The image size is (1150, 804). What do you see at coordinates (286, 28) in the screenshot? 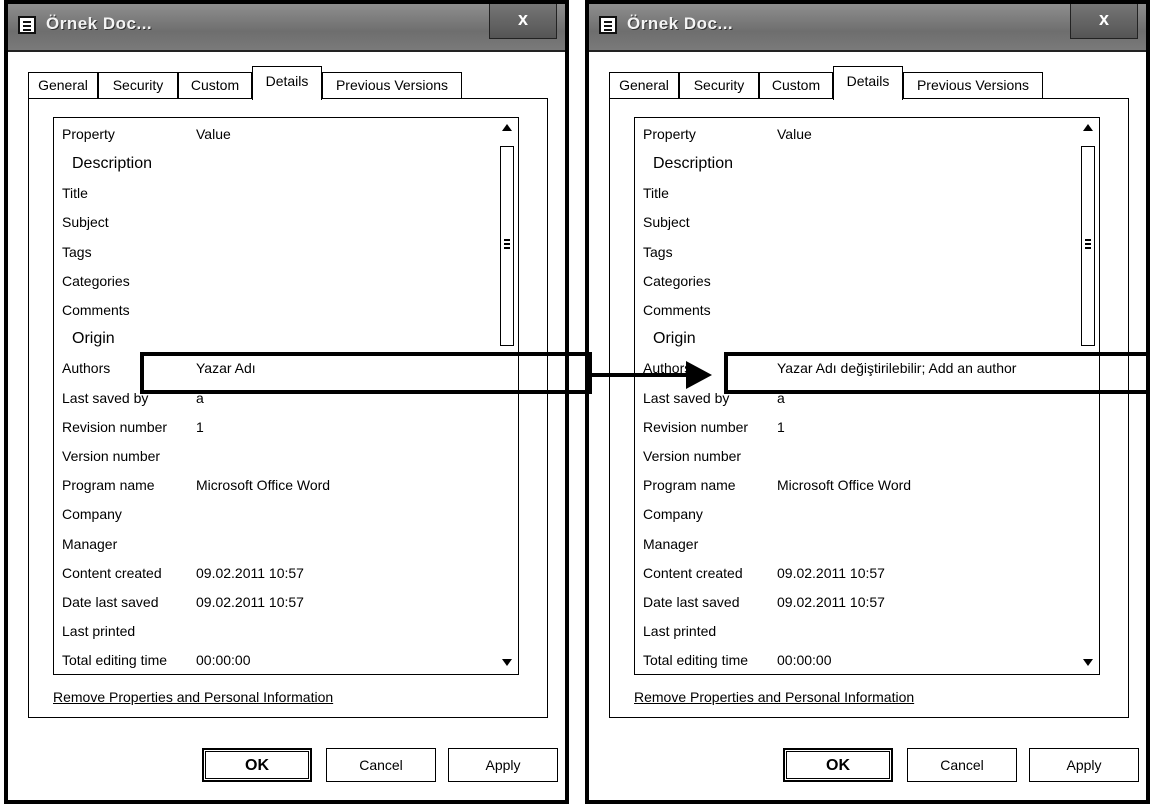
I see `title-bar: Örnek Doc... x` at bounding box center [286, 28].